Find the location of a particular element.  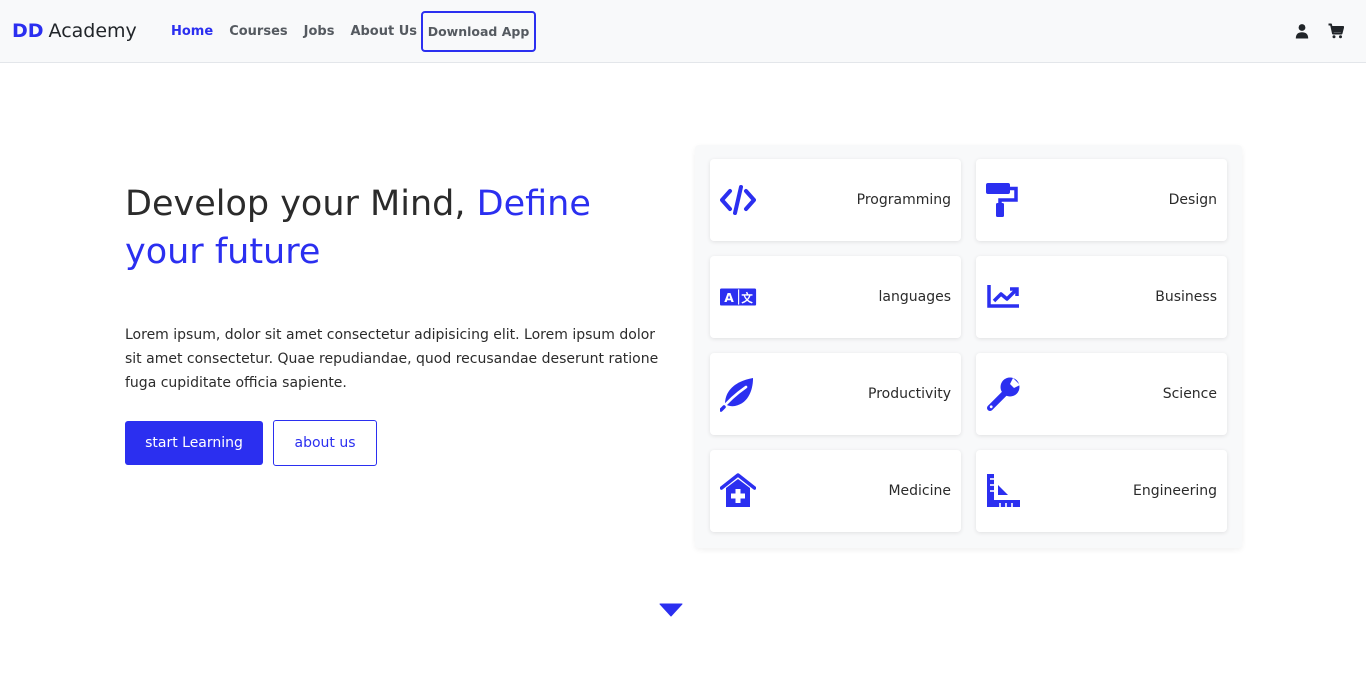

category-card-design: Design is located at coordinates (1101, 200).